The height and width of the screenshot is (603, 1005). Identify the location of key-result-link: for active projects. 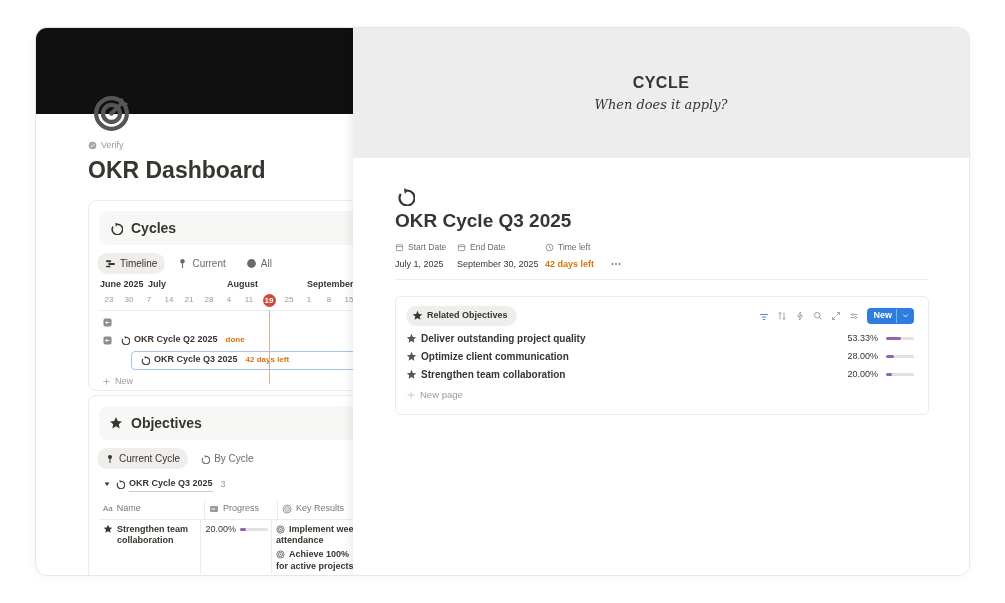
(314, 566).